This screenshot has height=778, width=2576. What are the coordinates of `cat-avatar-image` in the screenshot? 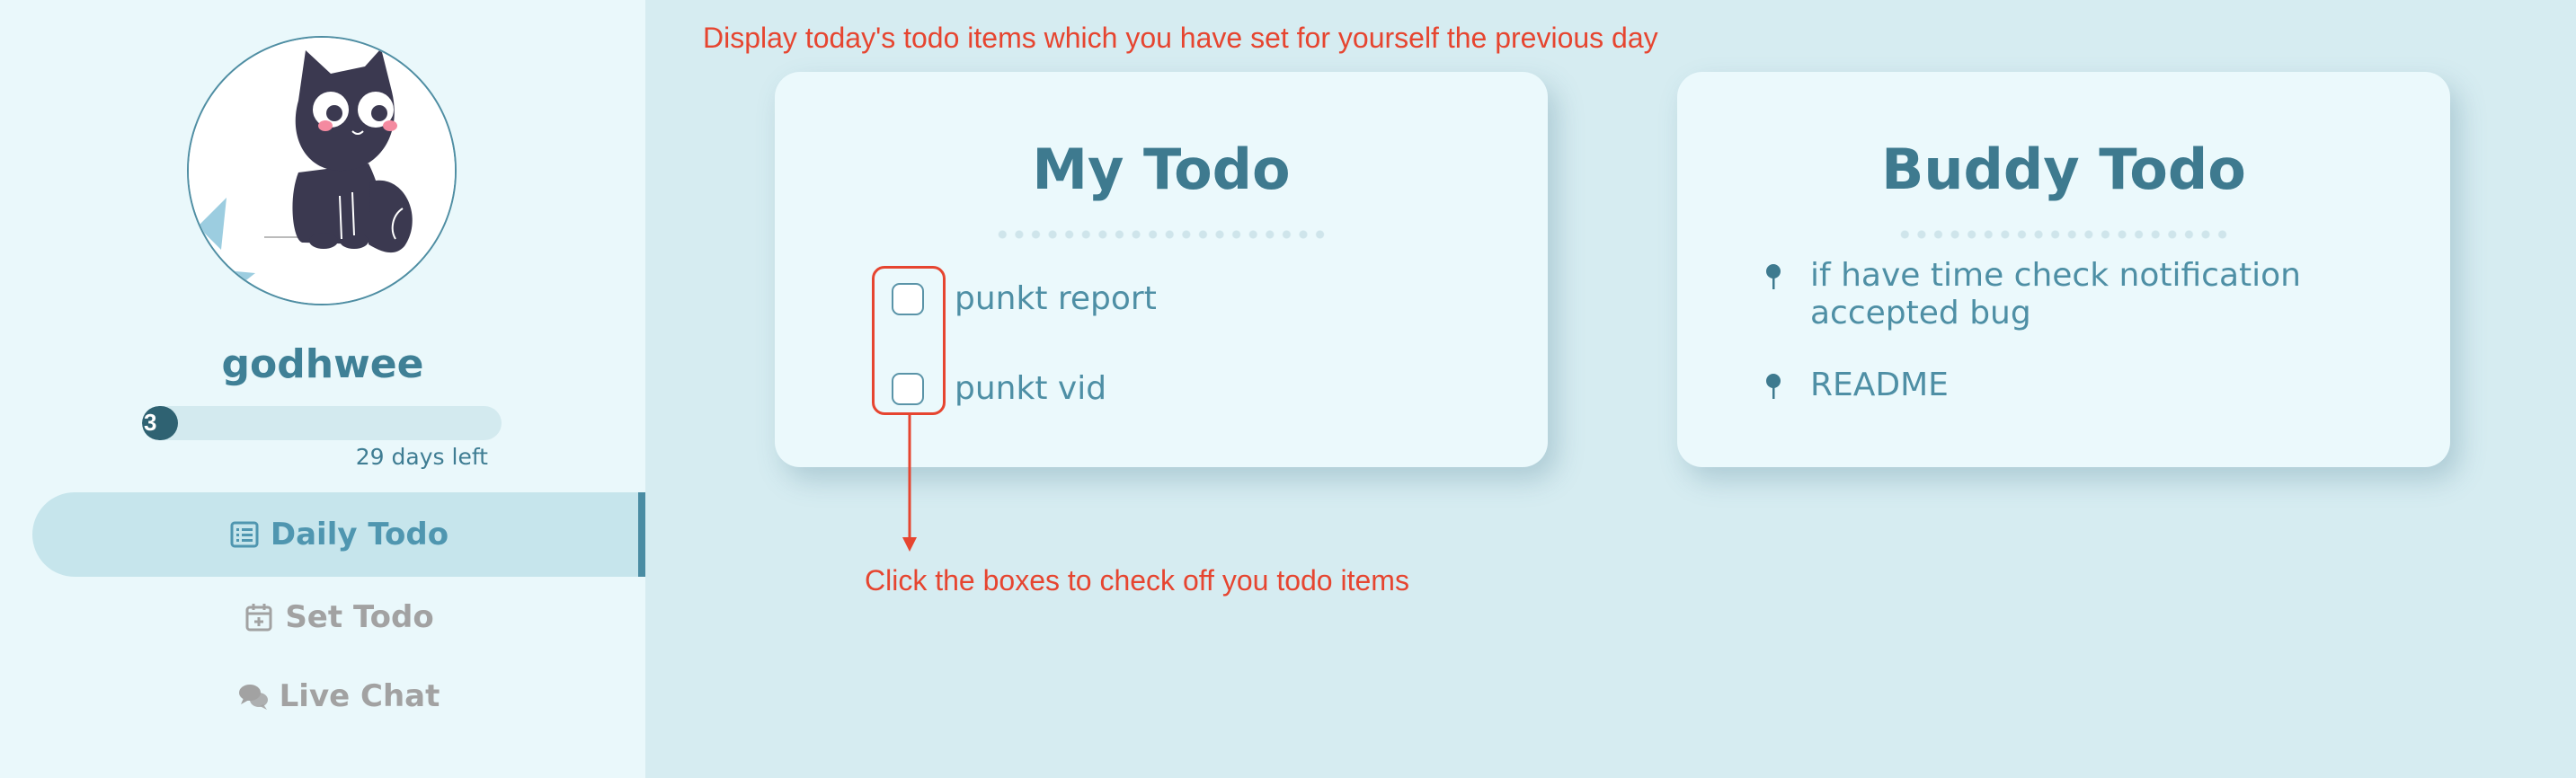 It's located at (322, 171).